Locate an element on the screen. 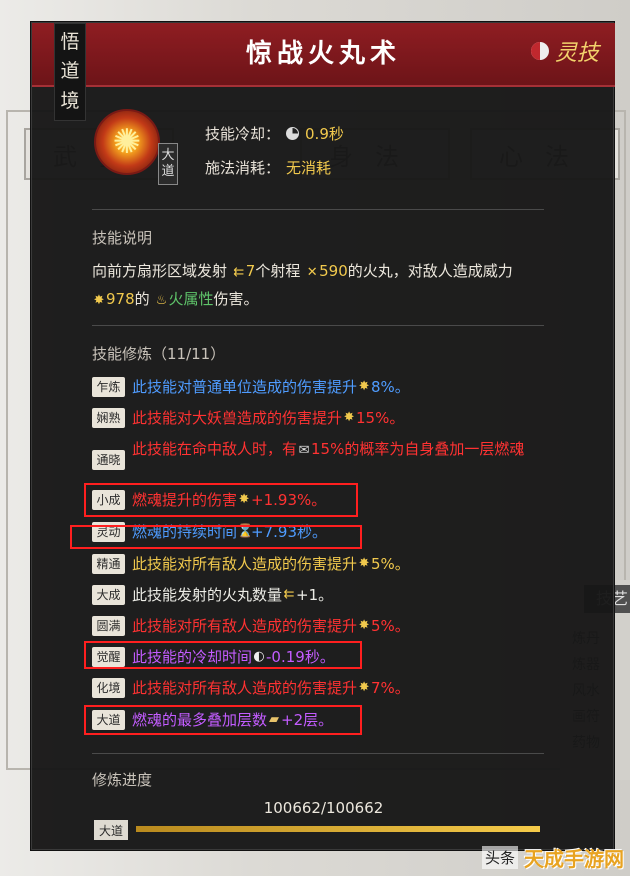  desc-count: 7 is located at coordinates (250, 271).